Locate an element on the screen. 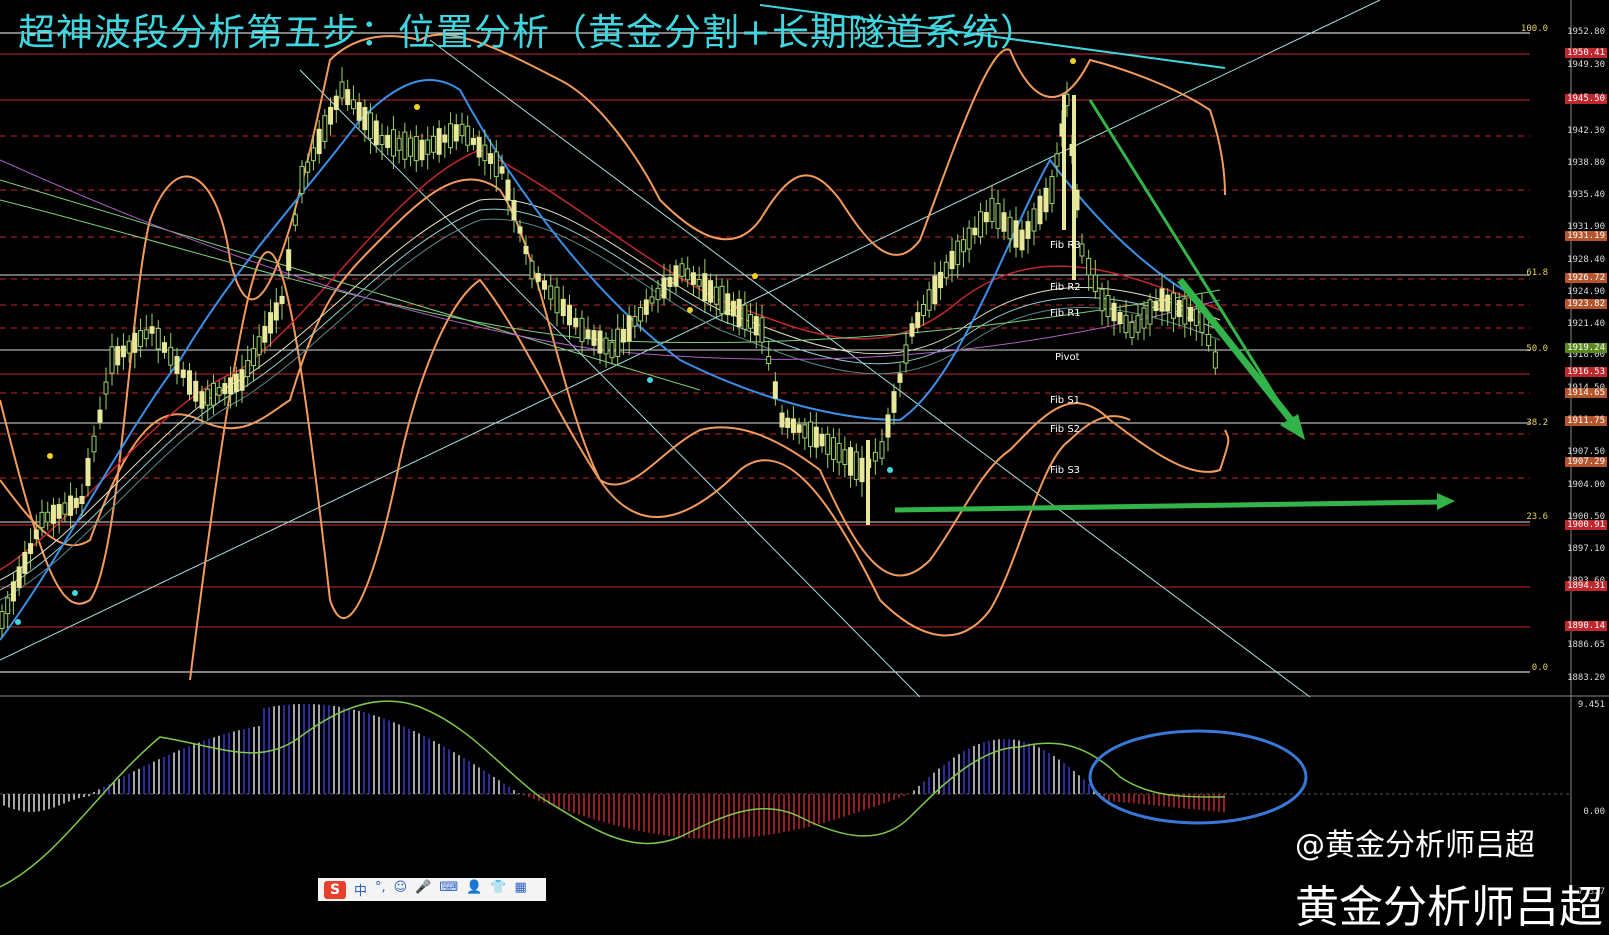 The height and width of the screenshot is (935, 1609). price-tag: 1926.72 is located at coordinates (1586, 278).